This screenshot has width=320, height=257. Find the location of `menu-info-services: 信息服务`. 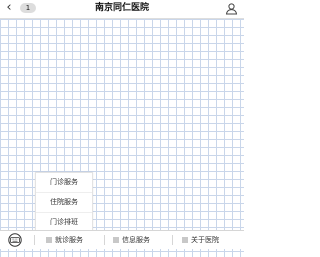

menu-info-services: 信息服务 is located at coordinates (131, 240).